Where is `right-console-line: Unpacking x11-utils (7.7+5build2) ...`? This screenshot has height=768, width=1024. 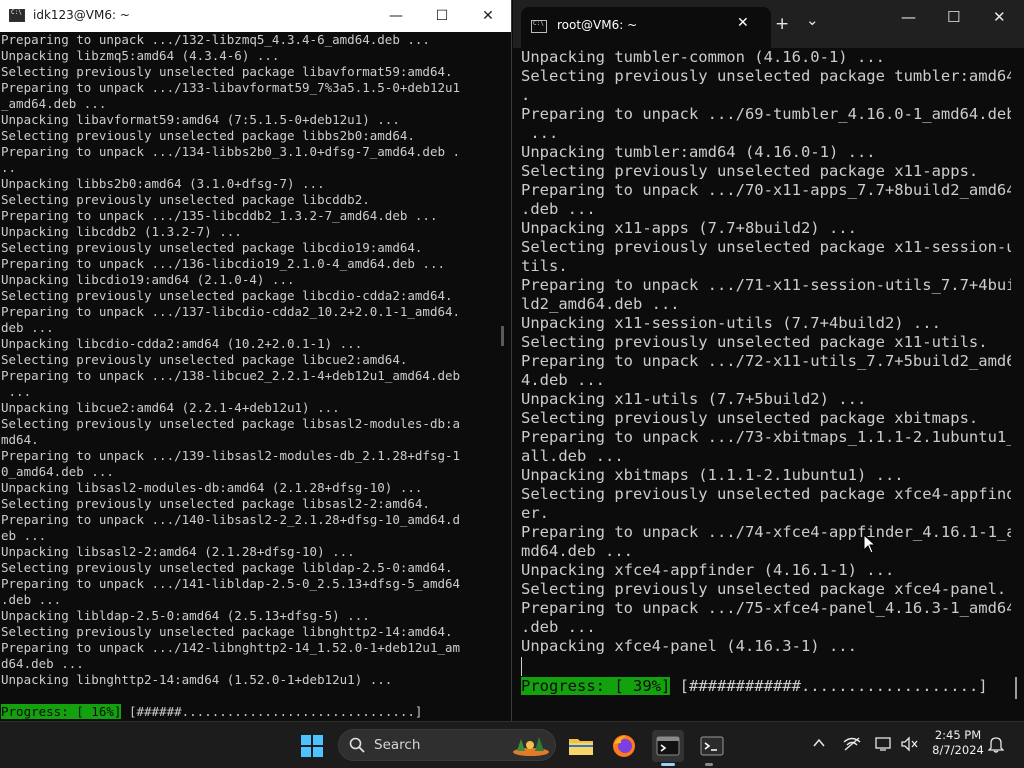 right-console-line: Unpacking x11-utils (7.7+5build2) ... is located at coordinates (694, 399).